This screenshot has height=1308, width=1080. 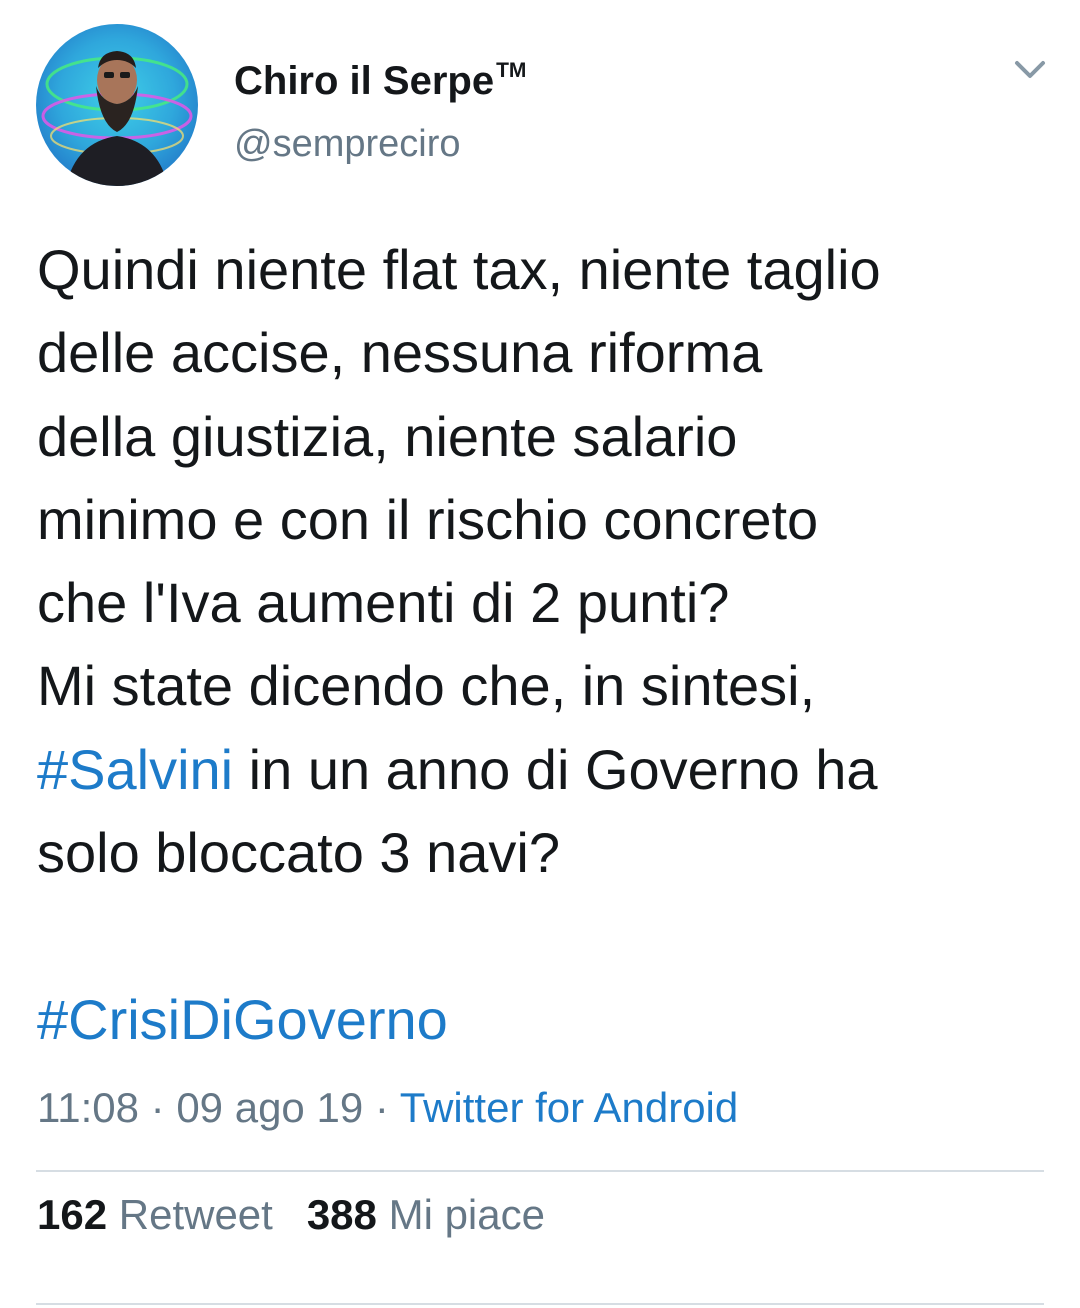 I want to click on display-name-text: Chiro il Serpe, so click(x=364, y=81).